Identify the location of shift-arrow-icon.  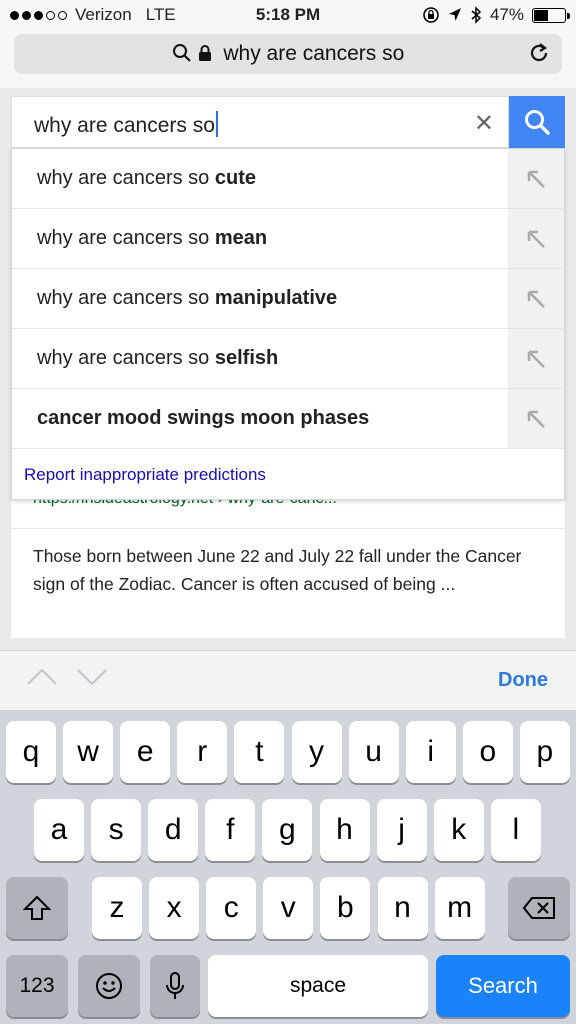
(37, 907).